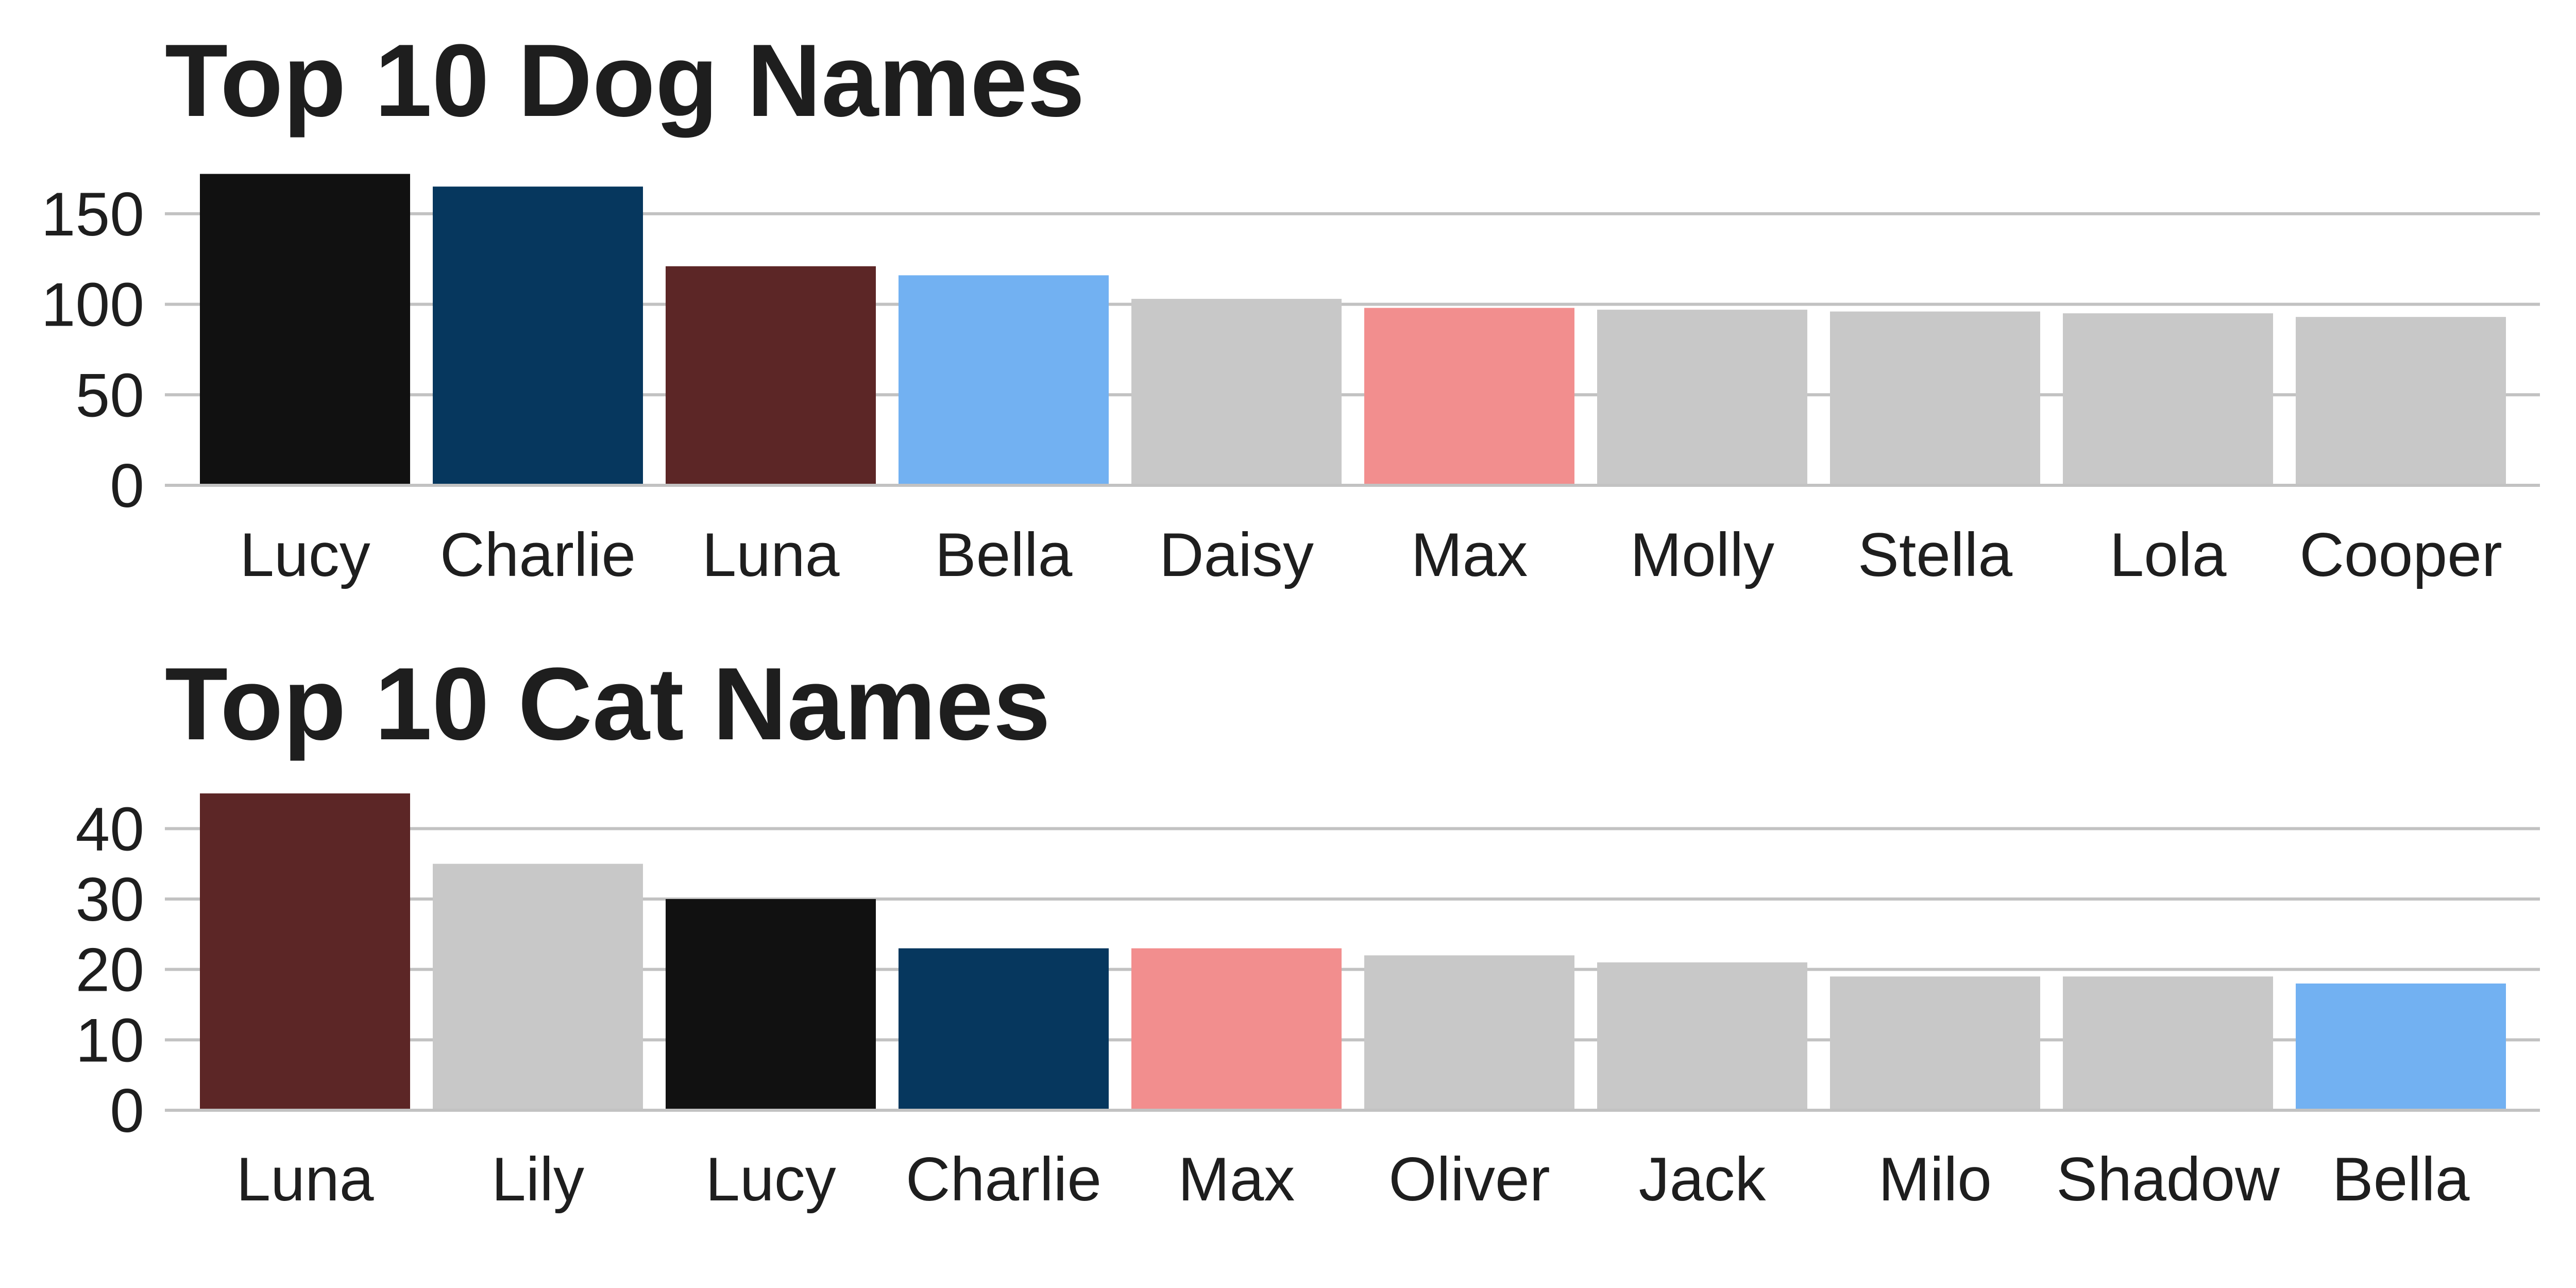 Image resolution: width=2576 pixels, height=1288 pixels. I want to click on x-tick-label: Oliver, so click(1469, 1179).